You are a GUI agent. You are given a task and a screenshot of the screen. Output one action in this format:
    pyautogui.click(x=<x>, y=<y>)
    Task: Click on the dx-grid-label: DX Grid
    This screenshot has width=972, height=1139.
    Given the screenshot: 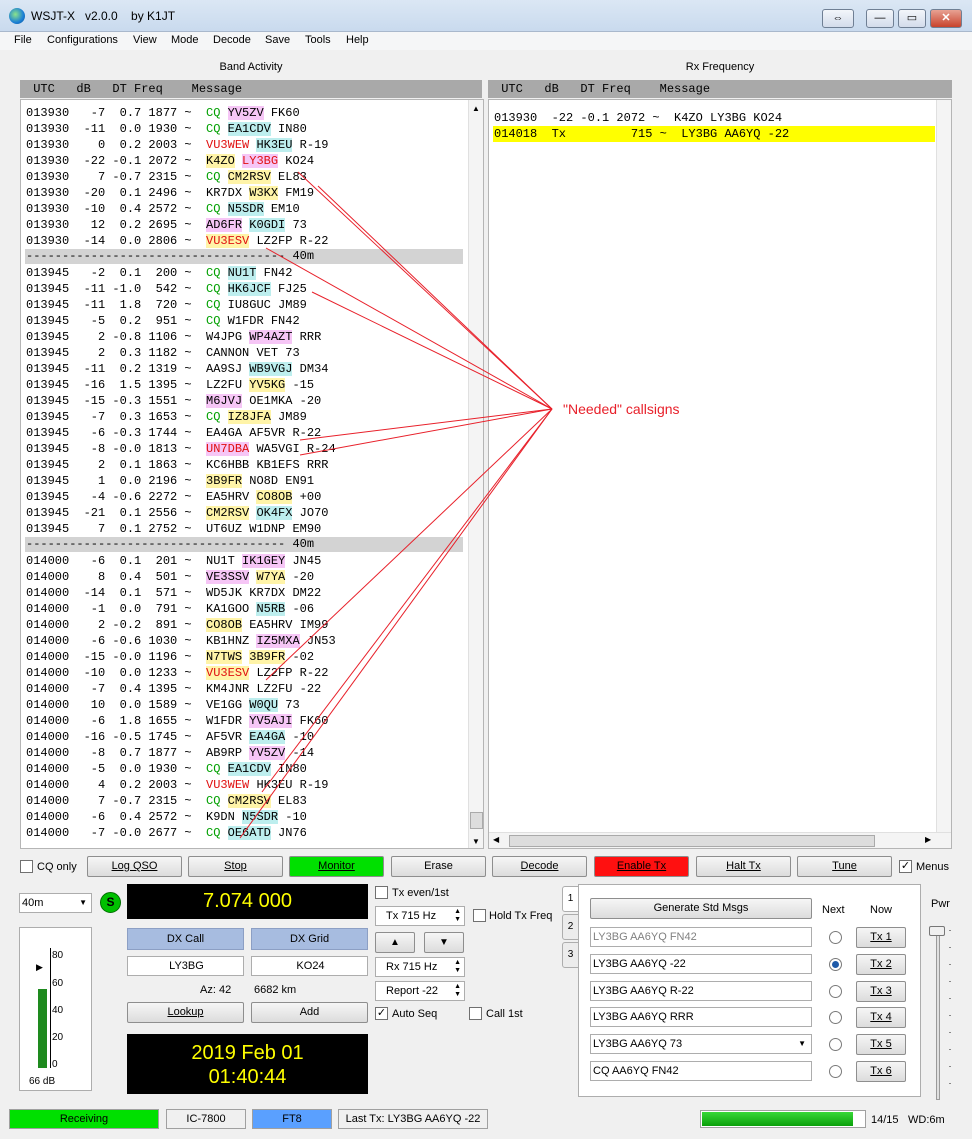 What is the action you would take?
    pyautogui.click(x=309, y=939)
    